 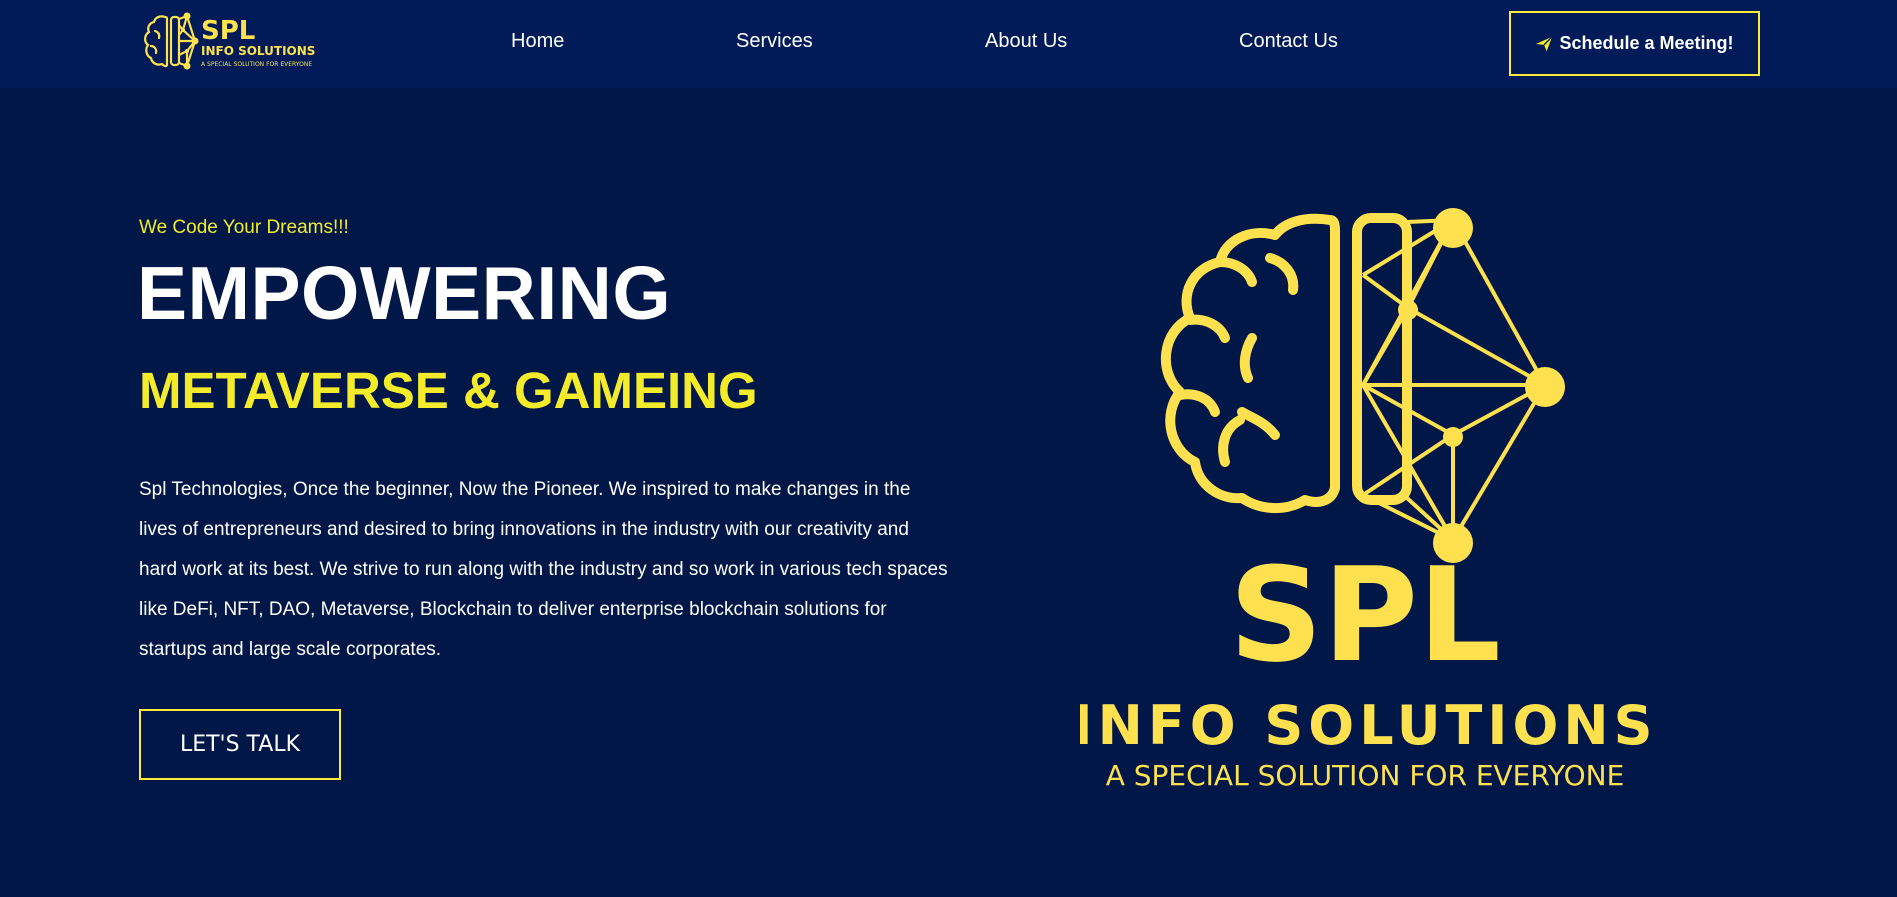 What do you see at coordinates (240, 744) in the screenshot?
I see `lets-talk-button: LET'S TALK` at bounding box center [240, 744].